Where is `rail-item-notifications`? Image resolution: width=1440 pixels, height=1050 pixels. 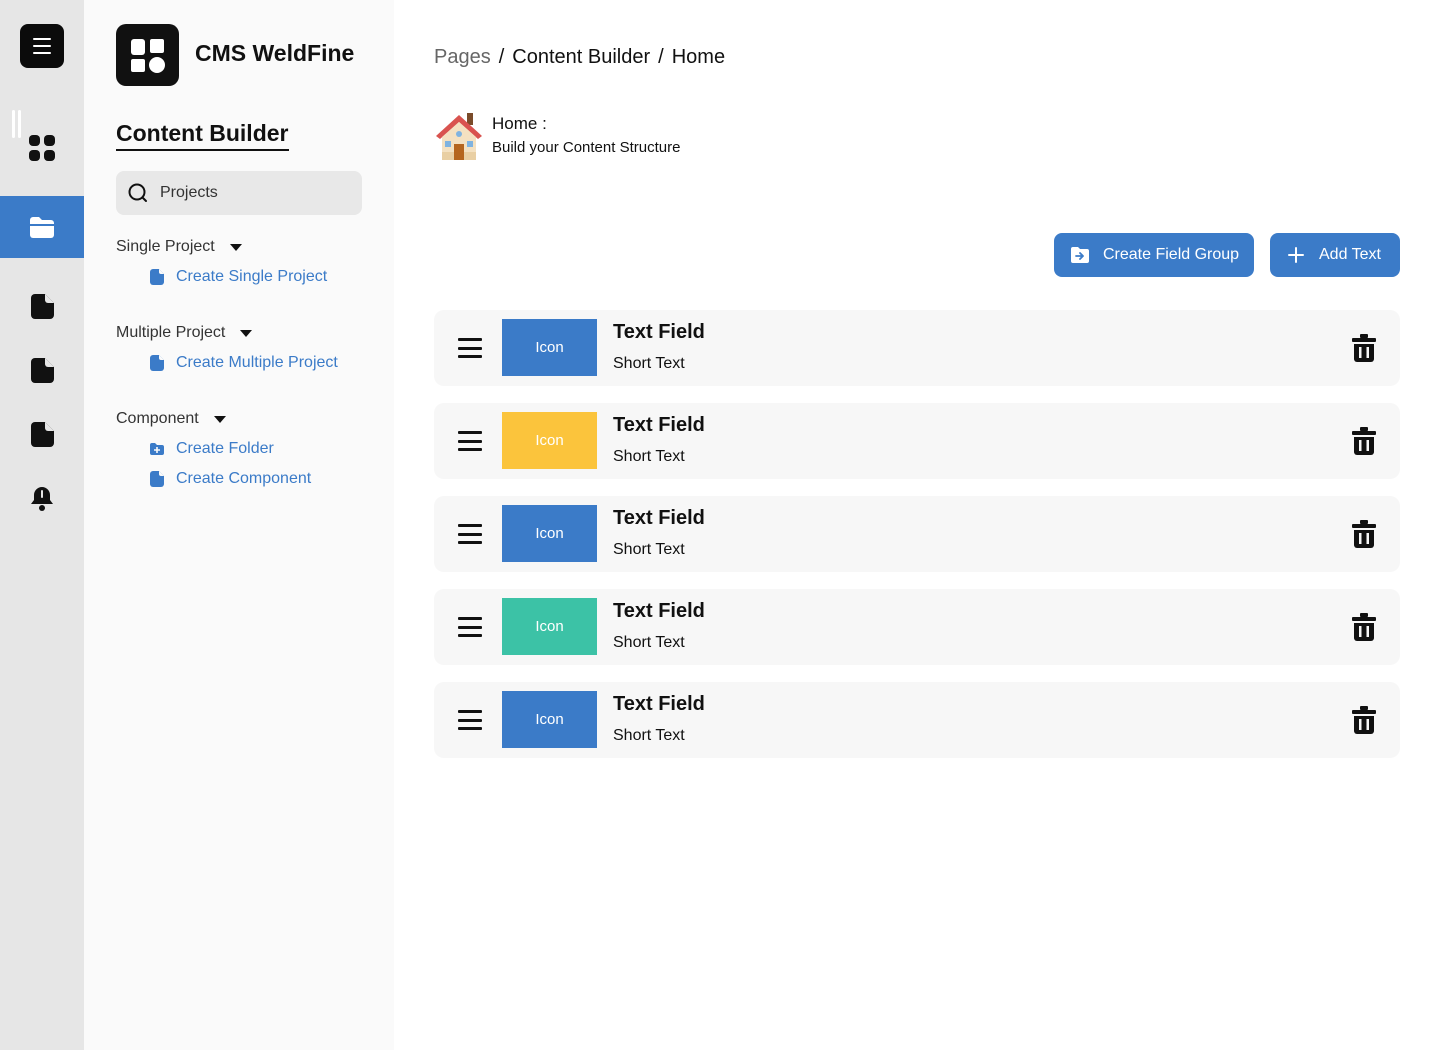 rail-item-notifications is located at coordinates (42, 498).